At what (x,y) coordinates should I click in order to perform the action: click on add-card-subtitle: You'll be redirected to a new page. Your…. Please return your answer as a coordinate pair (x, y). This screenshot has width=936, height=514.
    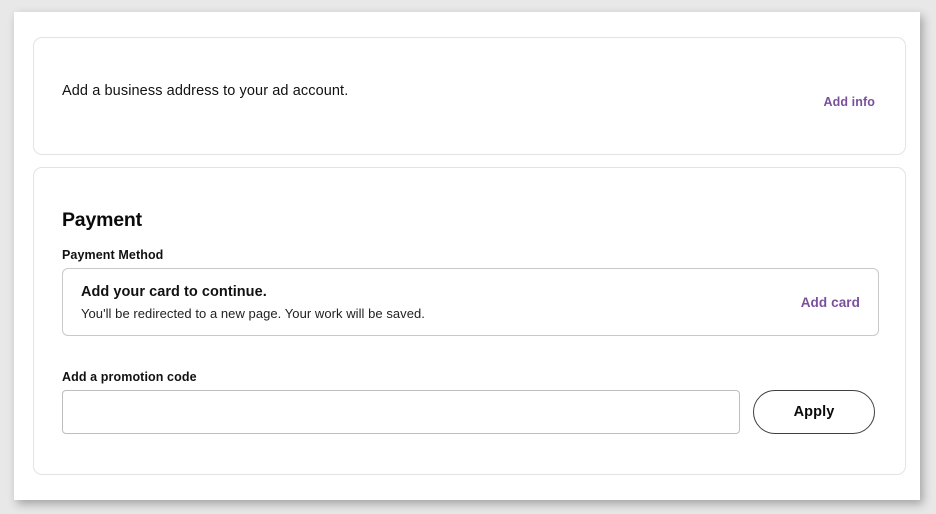
    Looking at the image, I should click on (253, 313).